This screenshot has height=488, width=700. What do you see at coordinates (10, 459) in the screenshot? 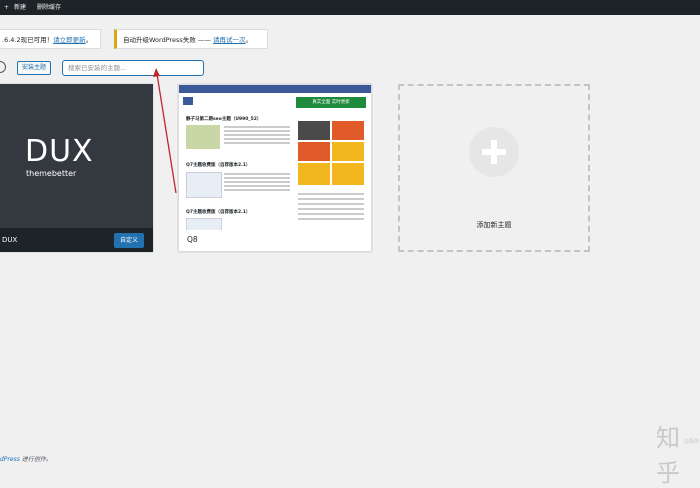
I see `footer-wordpress-link: dPress` at bounding box center [10, 459].